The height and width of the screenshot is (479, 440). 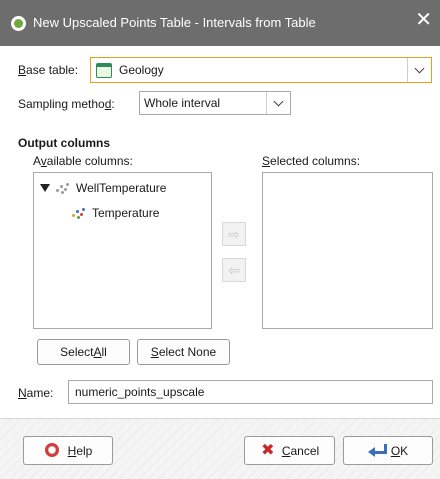 What do you see at coordinates (140, 392) in the screenshot?
I see `name-field-value: numeric_points_upscale` at bounding box center [140, 392].